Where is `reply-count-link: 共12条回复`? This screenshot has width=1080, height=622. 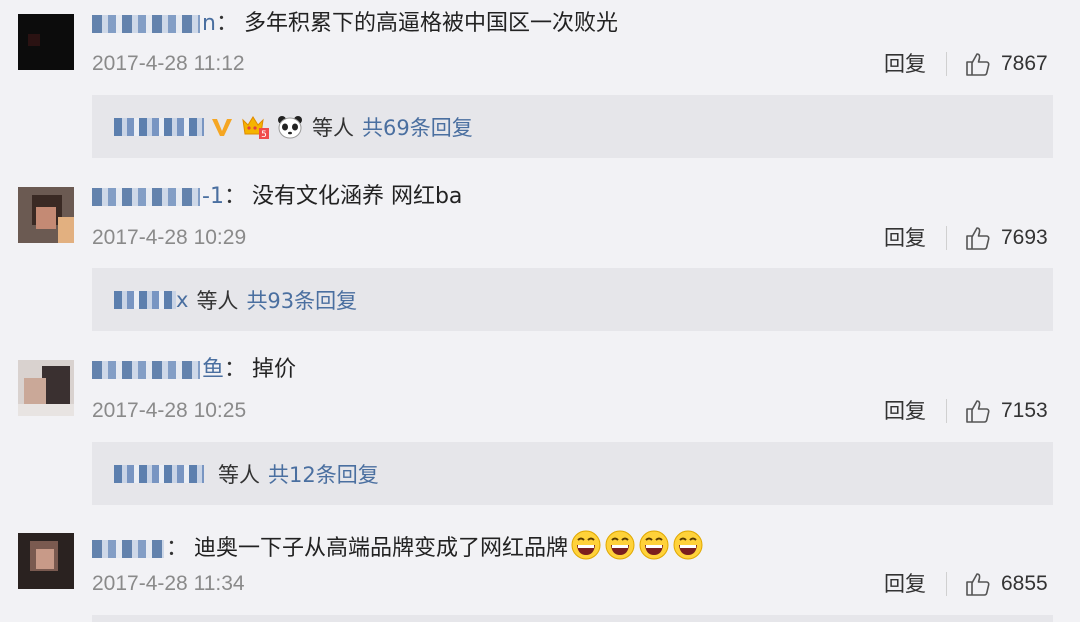
reply-count-link: 共12条回复 is located at coordinates (323, 474).